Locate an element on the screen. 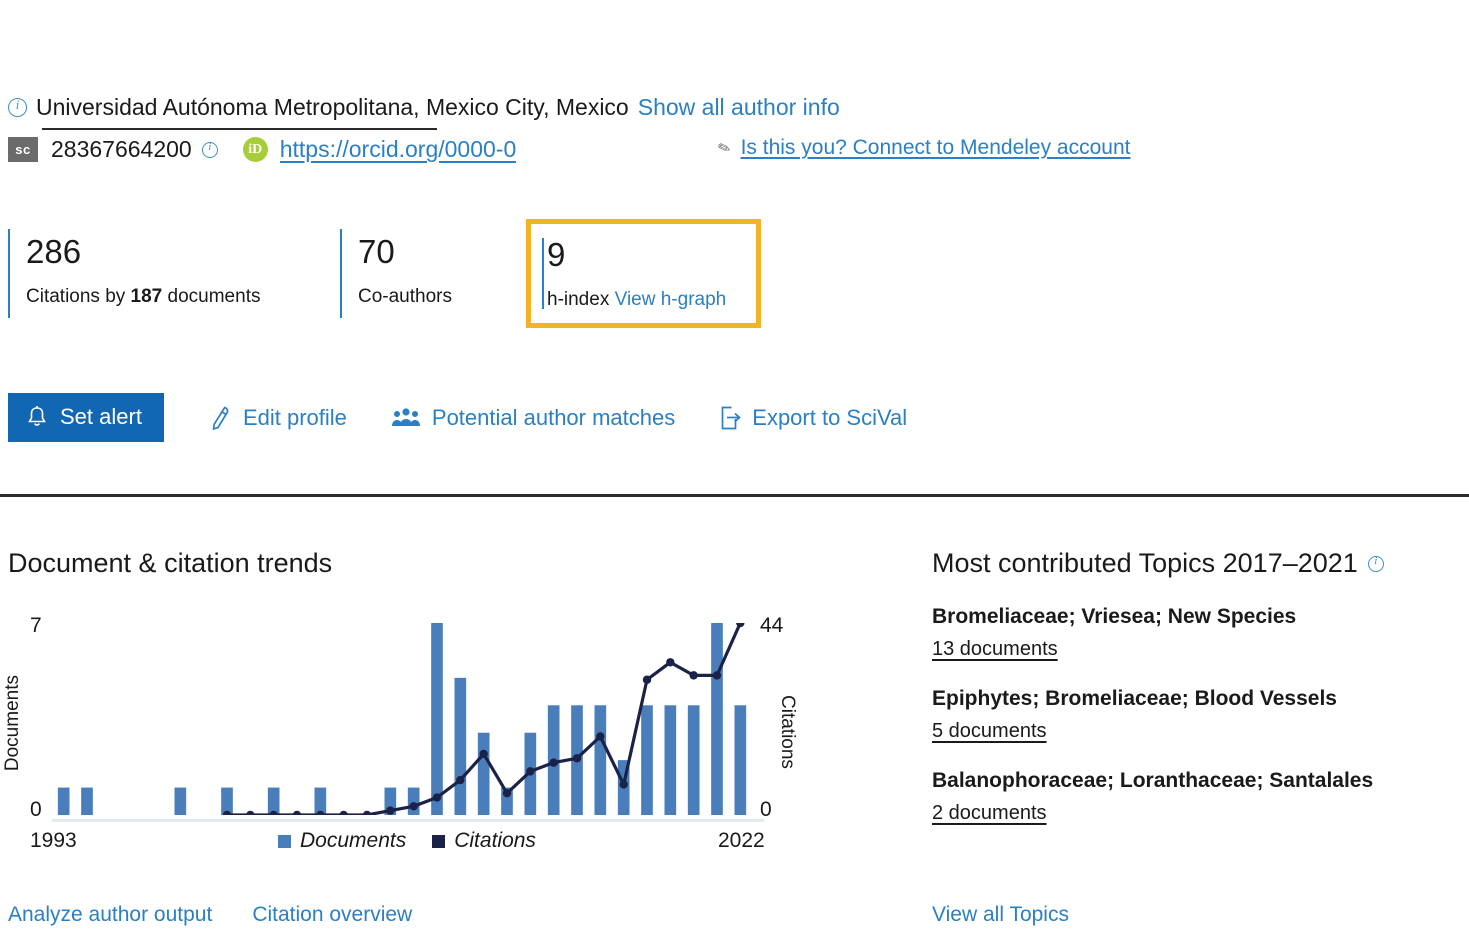 The width and height of the screenshot is (1469, 945). export-to-scival-button: Export to SciVal is located at coordinates (813, 418).